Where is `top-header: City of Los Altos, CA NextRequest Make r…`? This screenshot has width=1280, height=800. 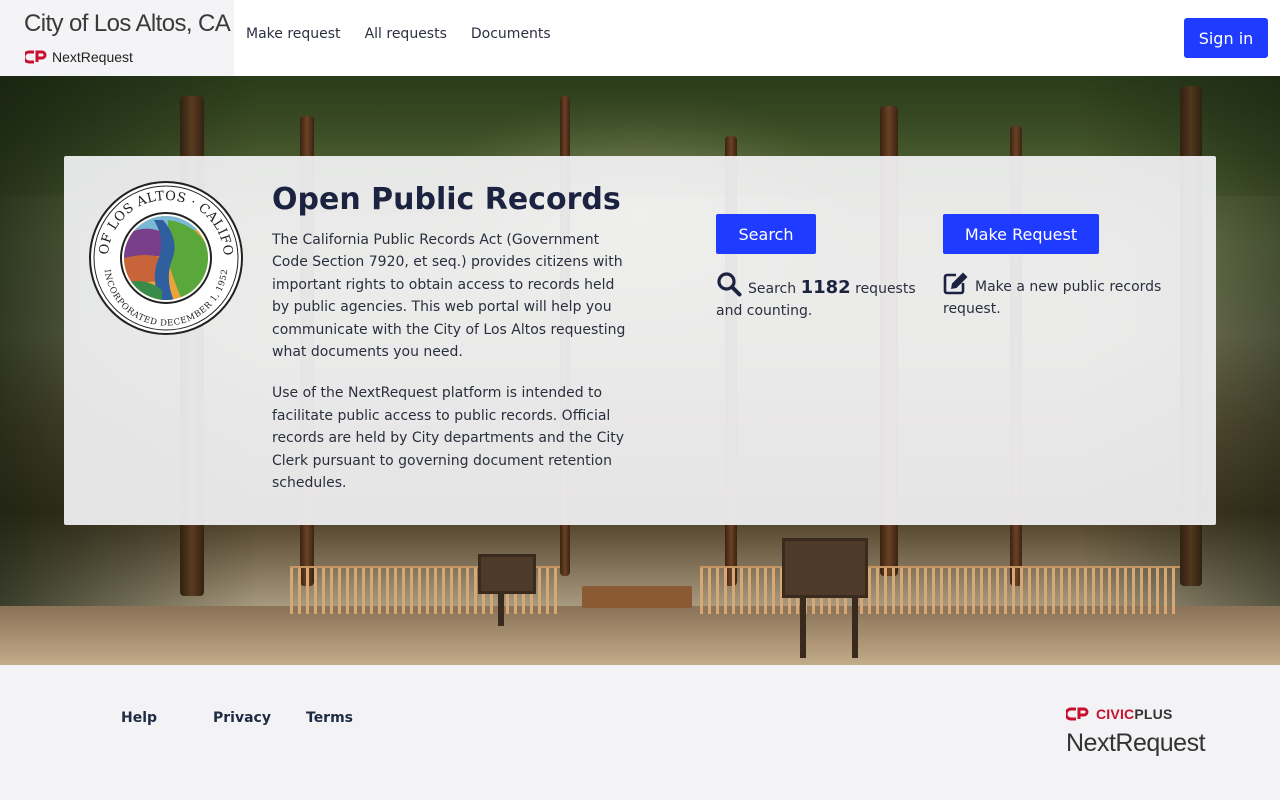 top-header: City of Los Altos, CA NextRequest Make r… is located at coordinates (640, 38).